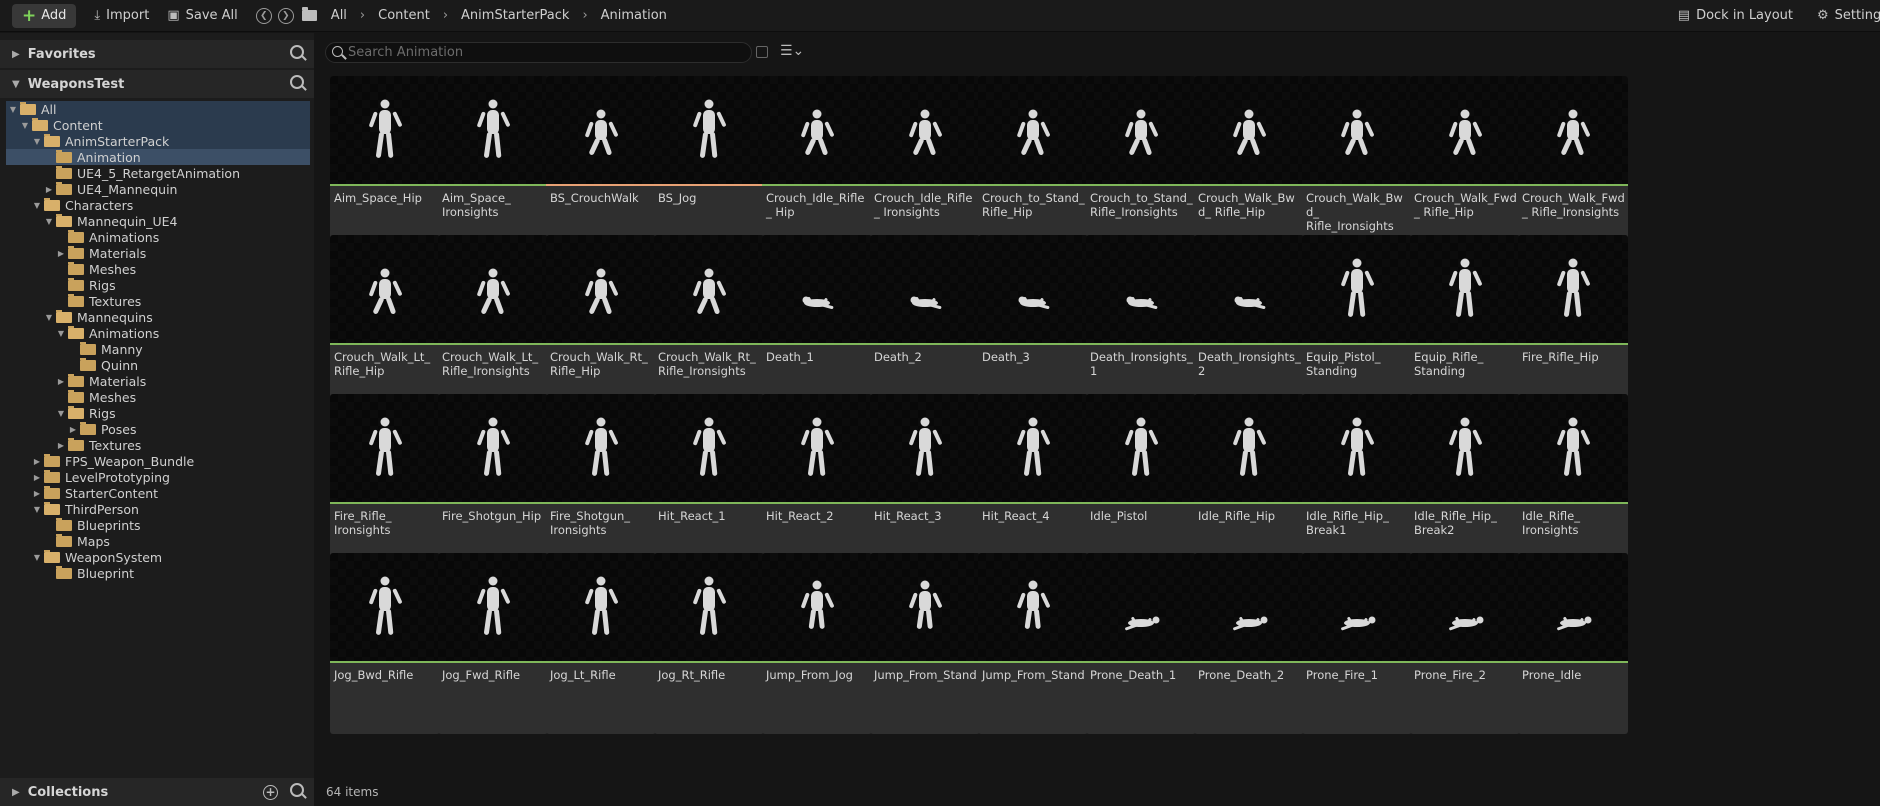 Image resolution: width=1880 pixels, height=806 pixels. Describe the element at coordinates (157, 54) in the screenshot. I see `favorites-header: ▶ Favorites` at that location.